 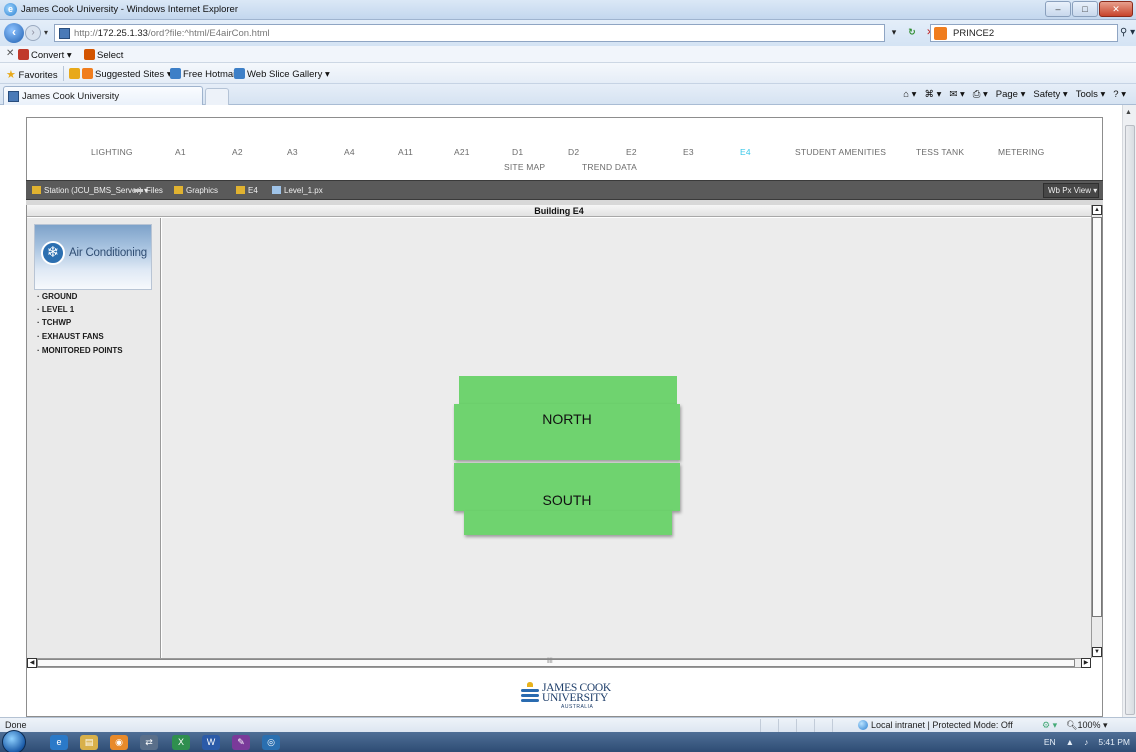 I want to click on forward-button: ›, so click(x=33, y=33).